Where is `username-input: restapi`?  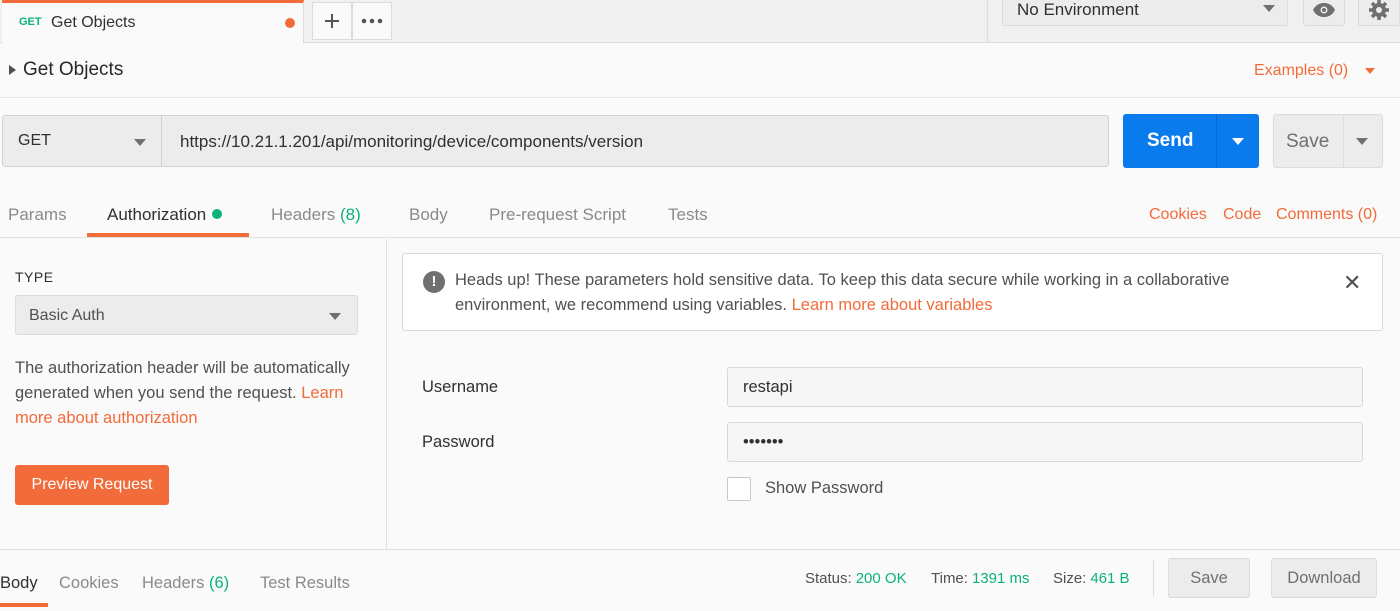
username-input: restapi is located at coordinates (1045, 387).